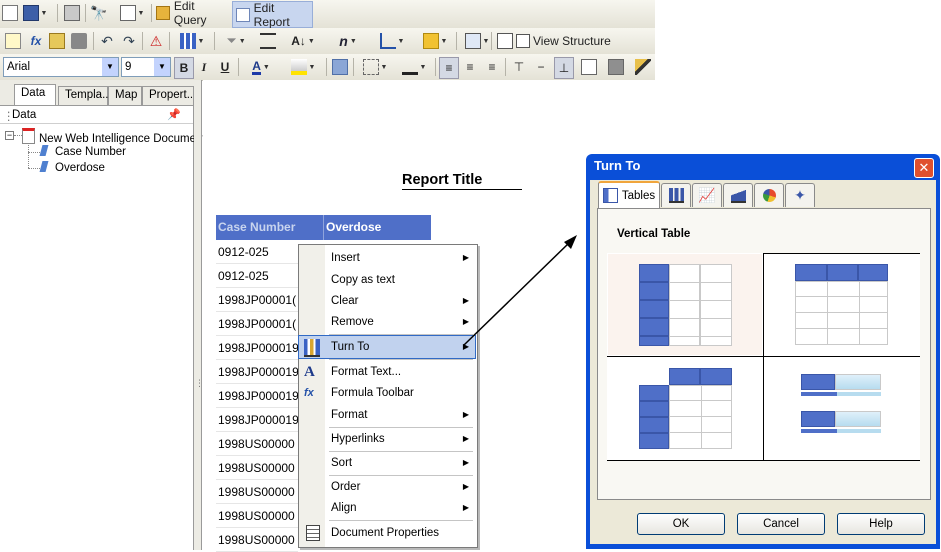  I want to click on close-button: ✕, so click(924, 168).